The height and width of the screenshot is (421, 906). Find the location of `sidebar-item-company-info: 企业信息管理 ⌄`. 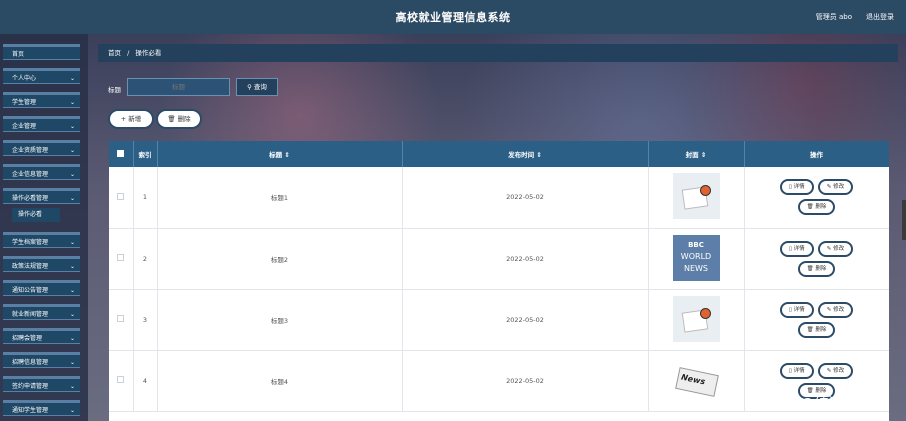

sidebar-item-company-info: 企业信息管理 ⌄ is located at coordinates (41, 172).